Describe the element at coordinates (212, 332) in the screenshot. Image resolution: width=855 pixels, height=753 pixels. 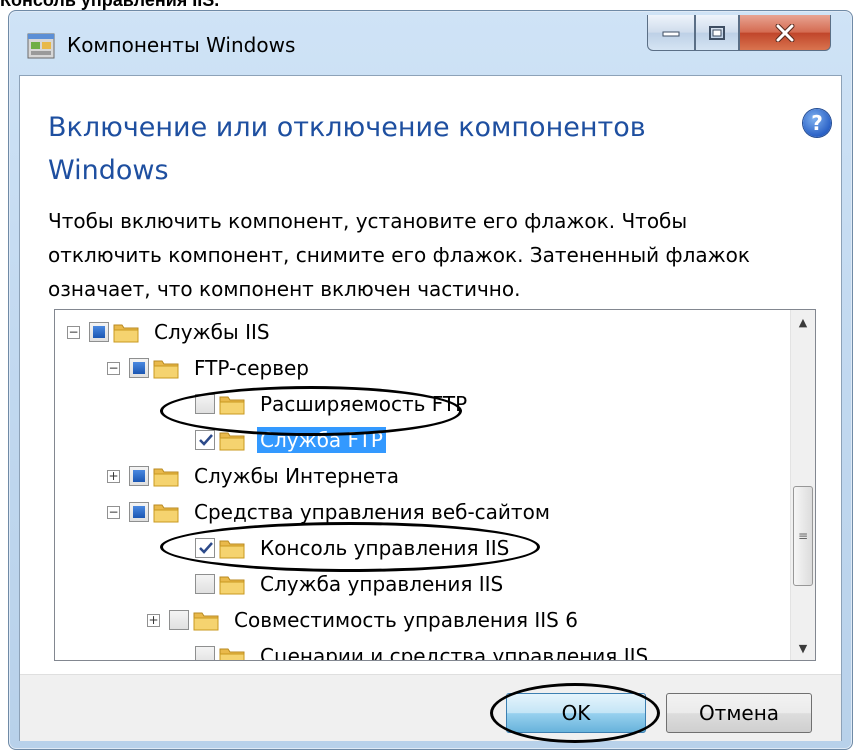
I see `tree-item-label: Службы IIS` at that location.